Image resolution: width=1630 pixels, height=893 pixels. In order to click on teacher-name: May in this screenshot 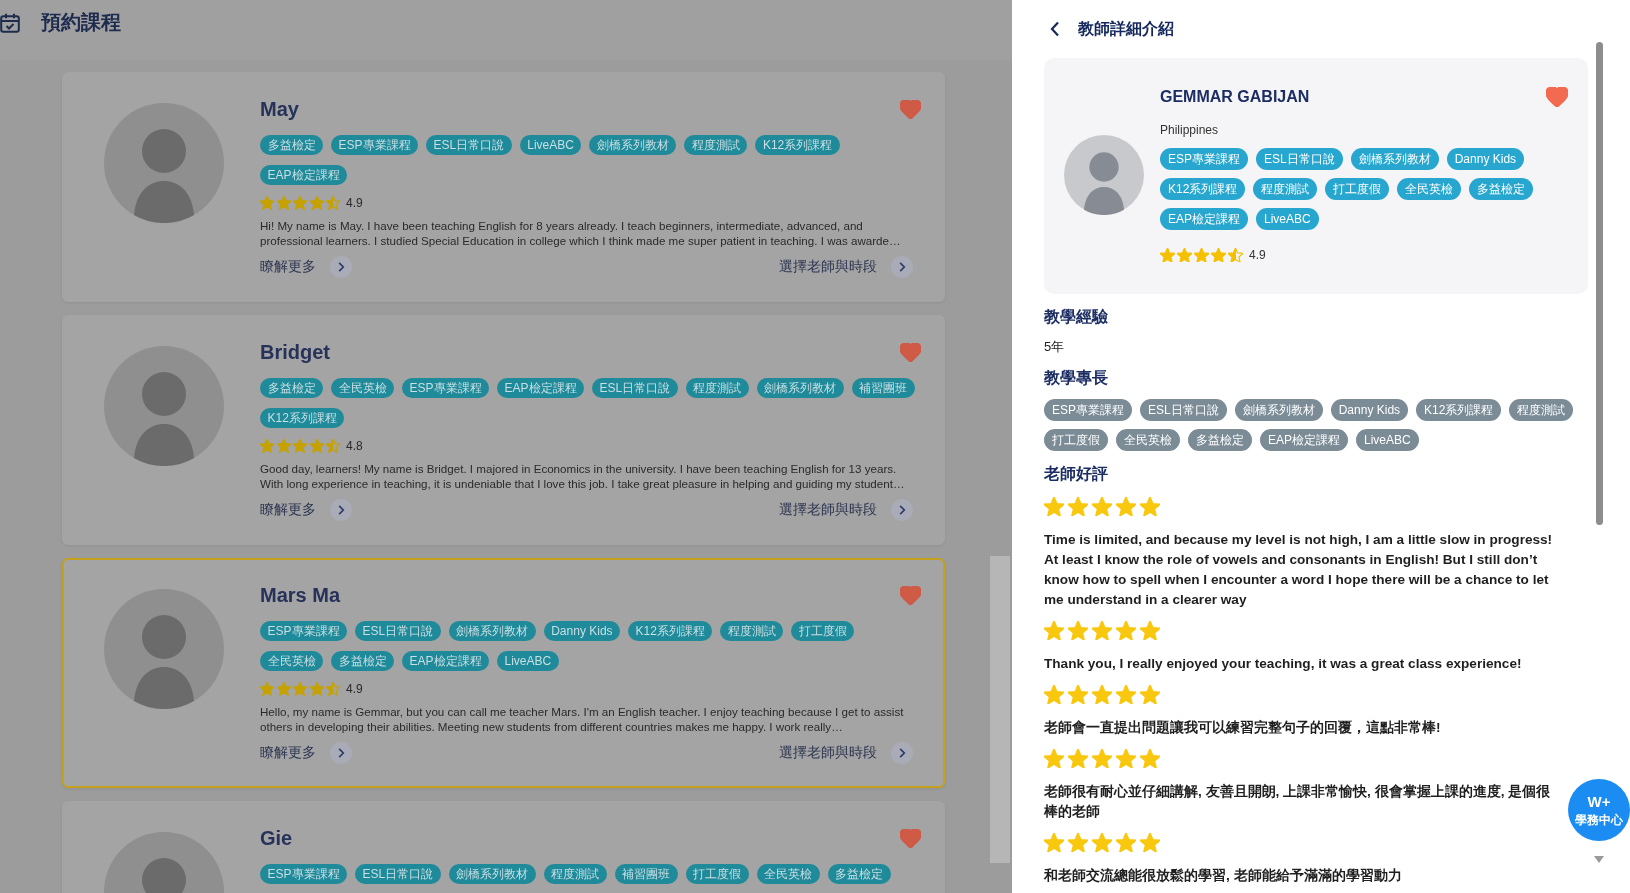, I will do `click(279, 109)`.